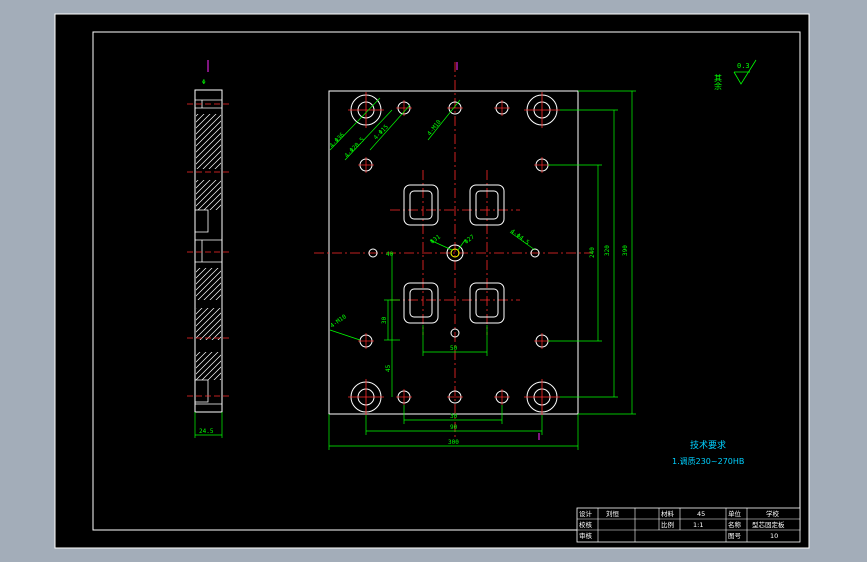 The image size is (867, 562). What do you see at coordinates (592, 252) in the screenshot?
I see `dim-mid-height: 240` at bounding box center [592, 252].